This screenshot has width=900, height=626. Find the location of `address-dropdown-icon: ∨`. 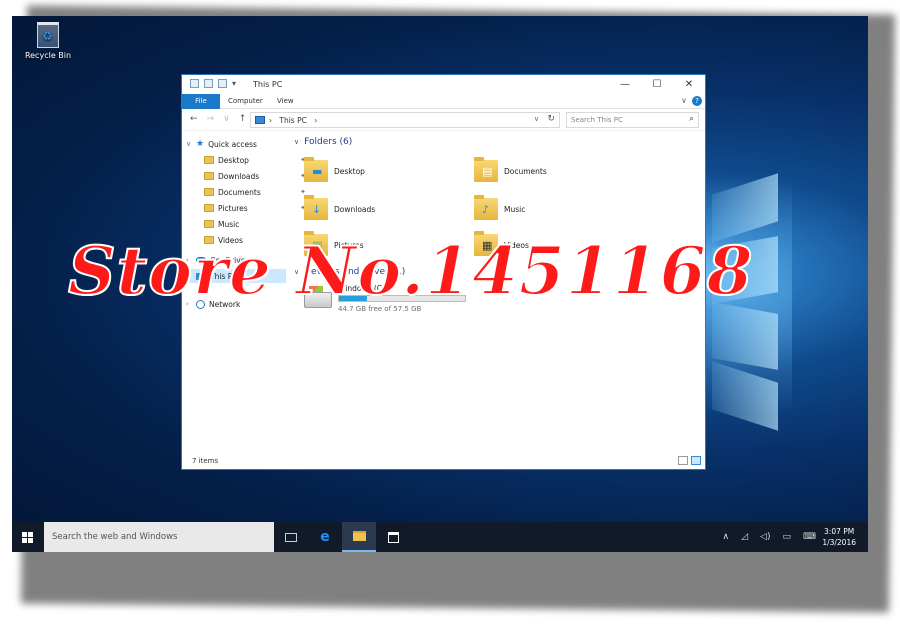

address-dropdown-icon: ∨ is located at coordinates (536, 119).